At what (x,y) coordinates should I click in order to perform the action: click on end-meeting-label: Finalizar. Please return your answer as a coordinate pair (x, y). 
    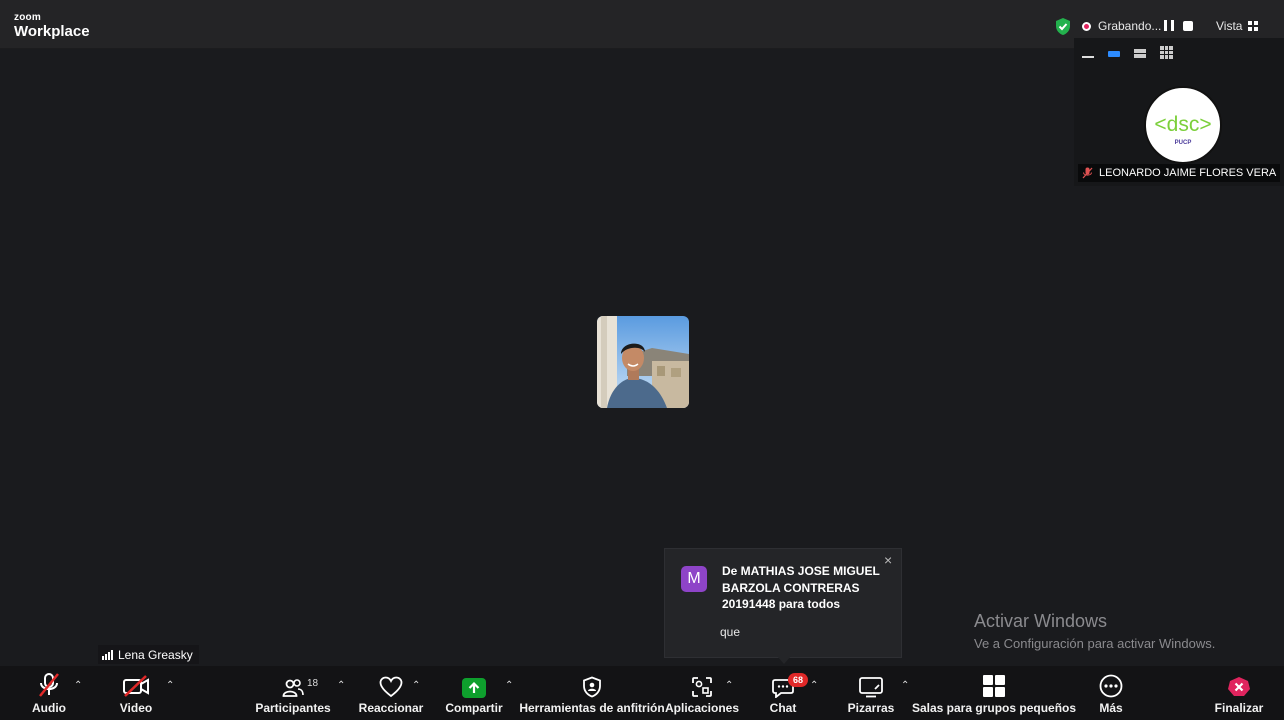
    Looking at the image, I should click on (1239, 708).